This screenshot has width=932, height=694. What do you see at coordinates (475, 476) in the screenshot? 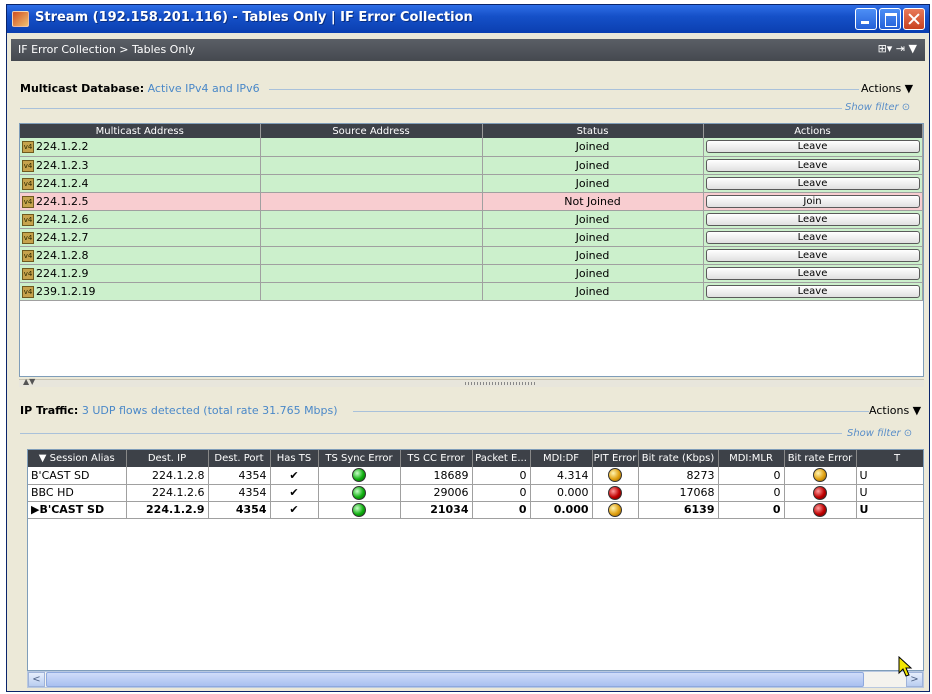
I see `traffic-row: B'CAST SD 224.1.2.8 4354 ✔ 18689 0 4.314 8273 0 U` at bounding box center [475, 476].